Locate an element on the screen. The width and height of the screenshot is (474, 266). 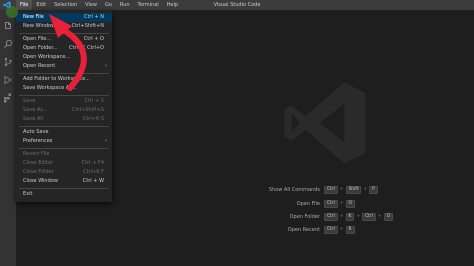
key-cap: P is located at coordinates (373, 190).